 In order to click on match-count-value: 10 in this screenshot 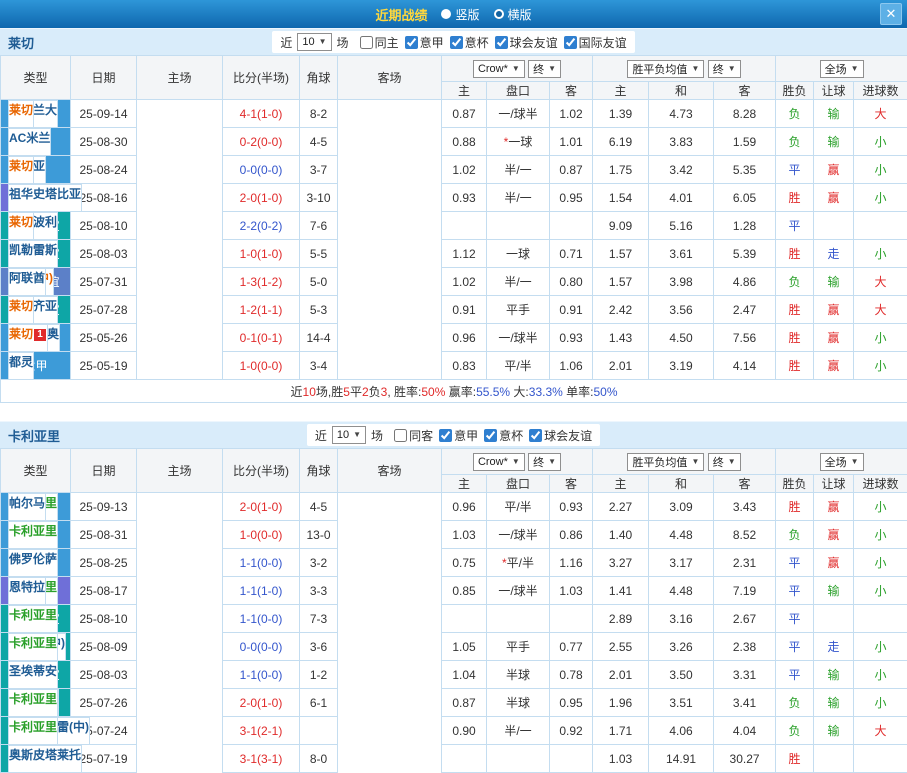, I will do `click(308, 42)`.